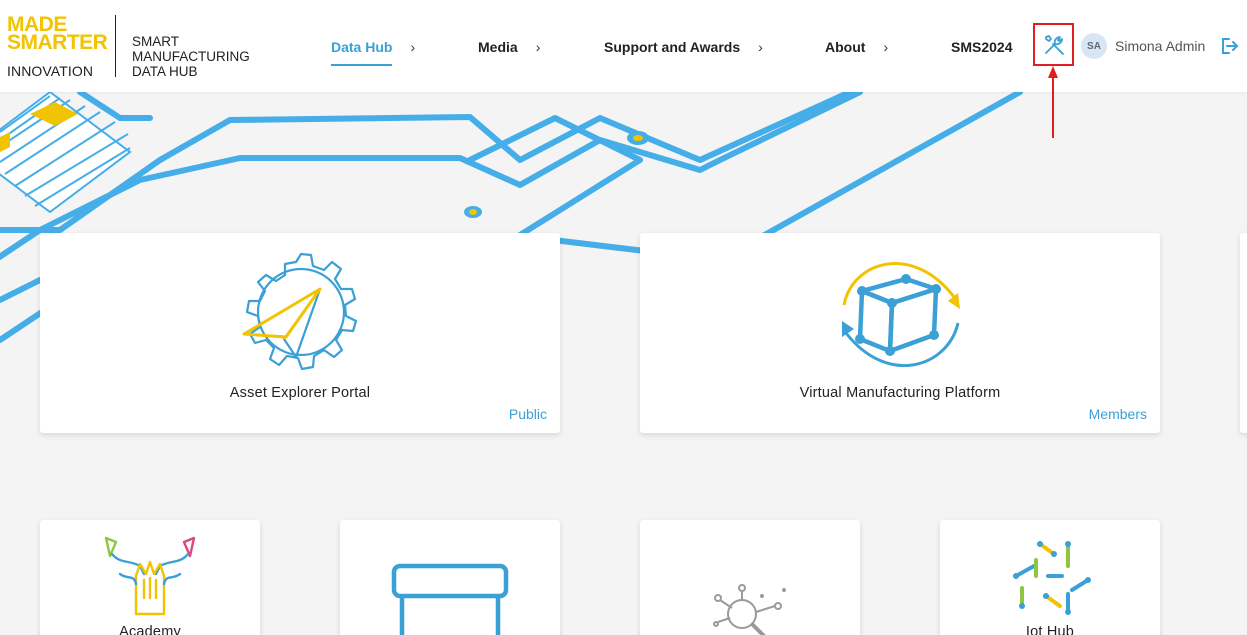 The height and width of the screenshot is (635, 1247). I want to click on made-smarter-logo: MADE SMARTER, so click(57, 34).